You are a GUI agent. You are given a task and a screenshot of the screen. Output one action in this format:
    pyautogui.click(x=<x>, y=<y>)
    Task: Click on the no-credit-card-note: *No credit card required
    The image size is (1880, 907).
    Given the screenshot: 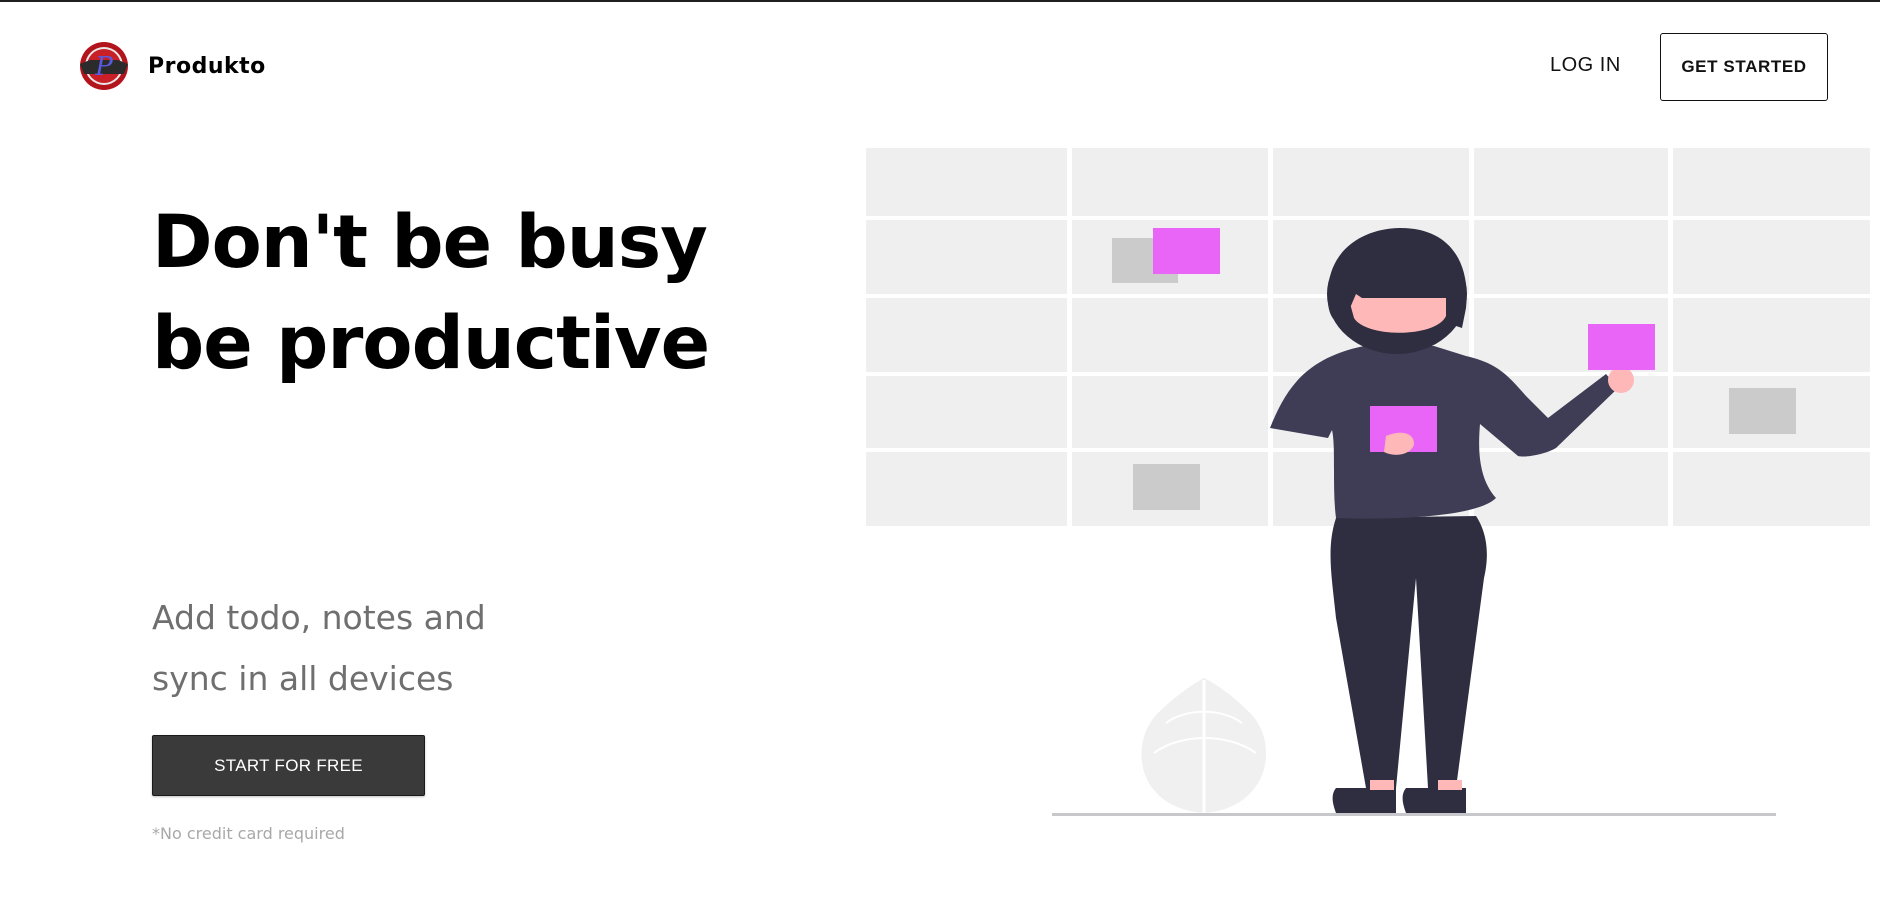 What is the action you would take?
    pyautogui.click(x=248, y=833)
    